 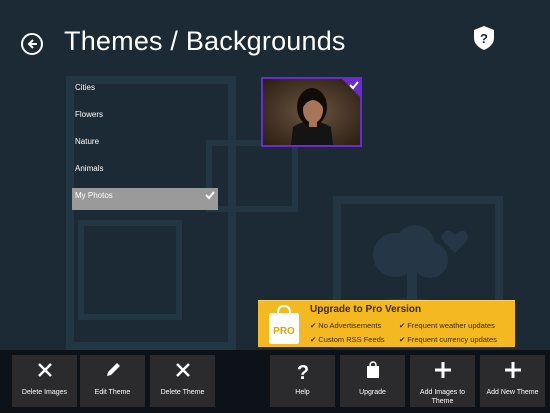 I want to click on question-icon: ?, so click(x=302, y=371).